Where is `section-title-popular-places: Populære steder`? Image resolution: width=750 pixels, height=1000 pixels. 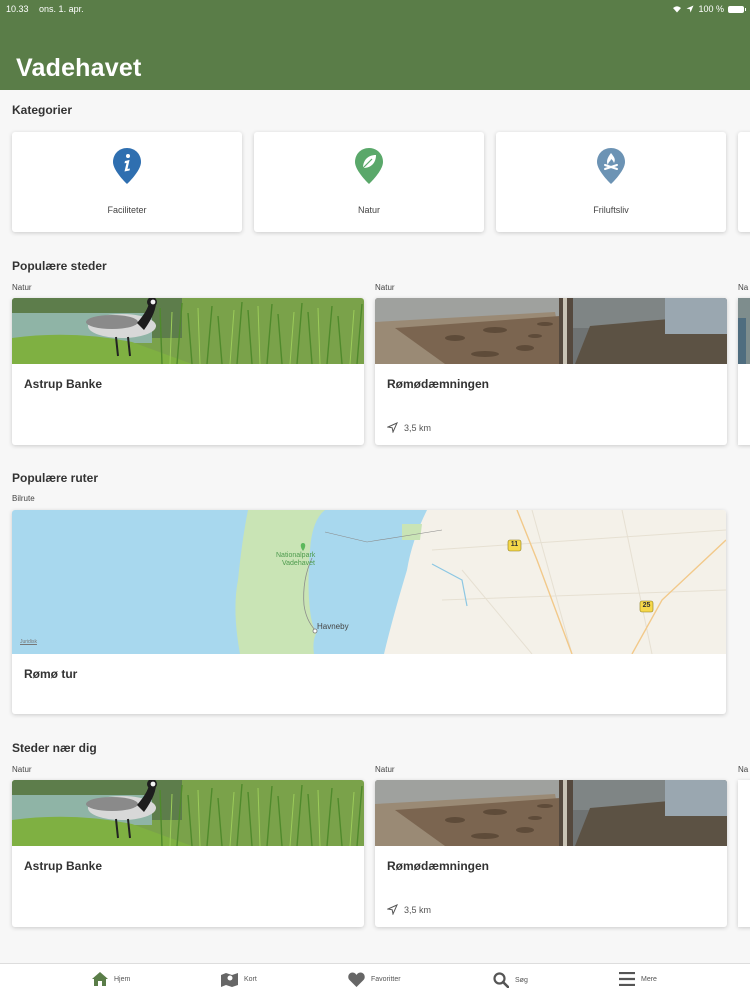
section-title-popular-places: Populære steder is located at coordinates (59, 266).